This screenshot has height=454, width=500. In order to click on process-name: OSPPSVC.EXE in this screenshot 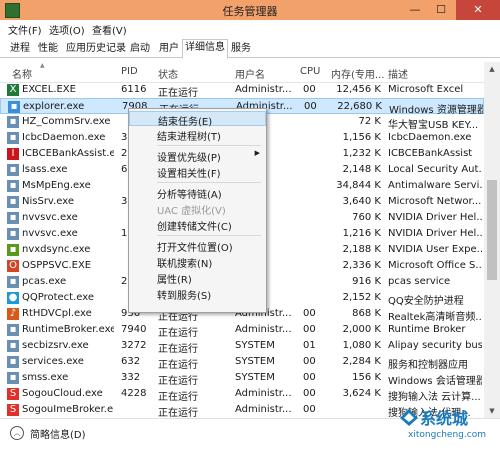, I will do `click(57, 265)`.